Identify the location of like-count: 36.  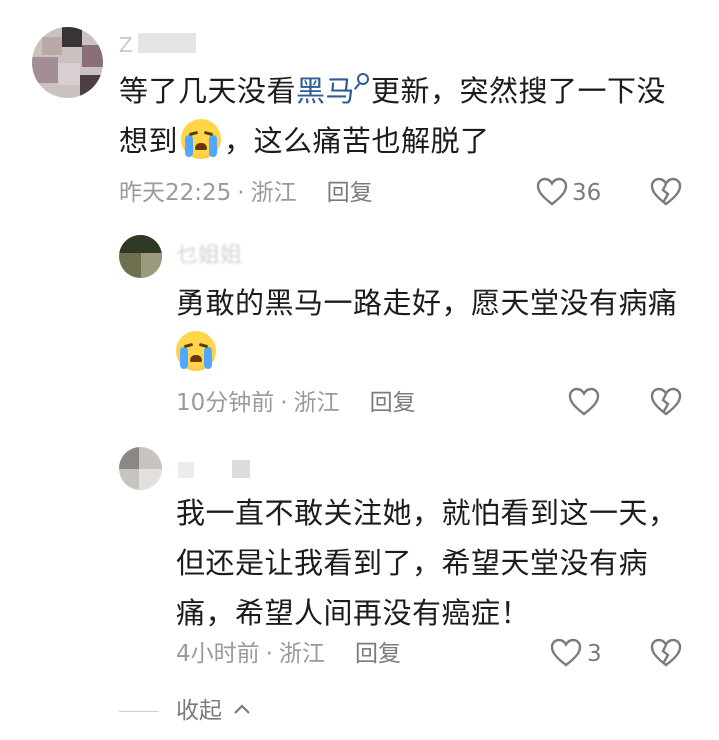
(587, 193).